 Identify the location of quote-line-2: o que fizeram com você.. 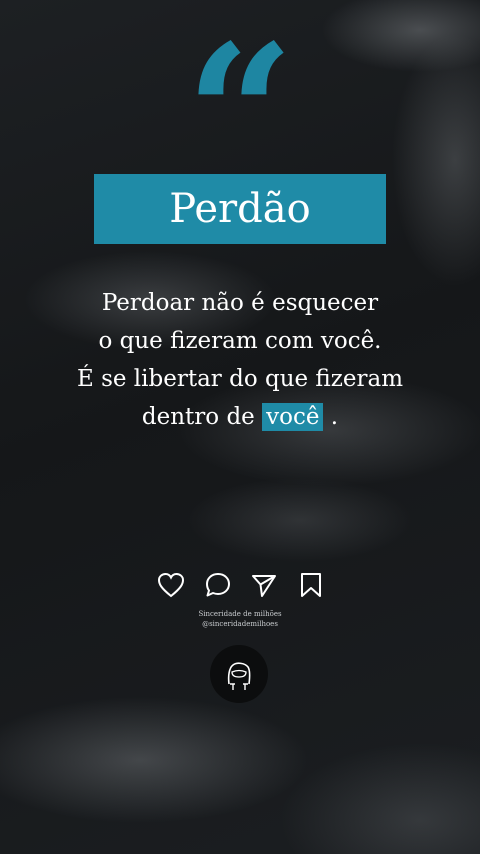
(240, 341).